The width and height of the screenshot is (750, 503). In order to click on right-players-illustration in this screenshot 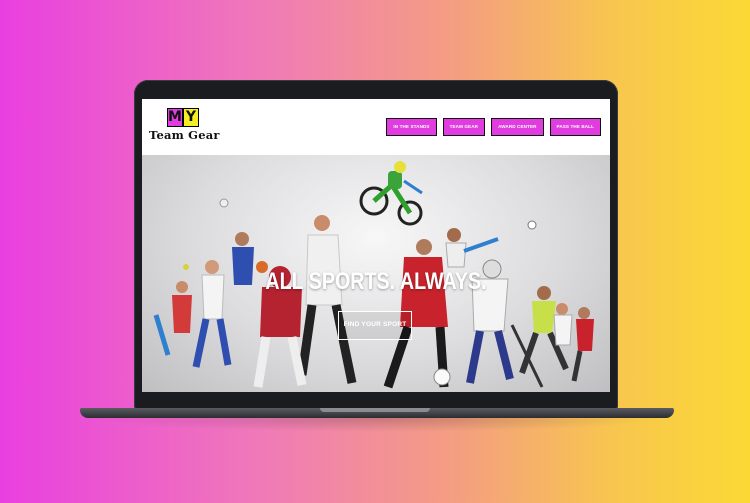, I will do `click(519, 305)`.